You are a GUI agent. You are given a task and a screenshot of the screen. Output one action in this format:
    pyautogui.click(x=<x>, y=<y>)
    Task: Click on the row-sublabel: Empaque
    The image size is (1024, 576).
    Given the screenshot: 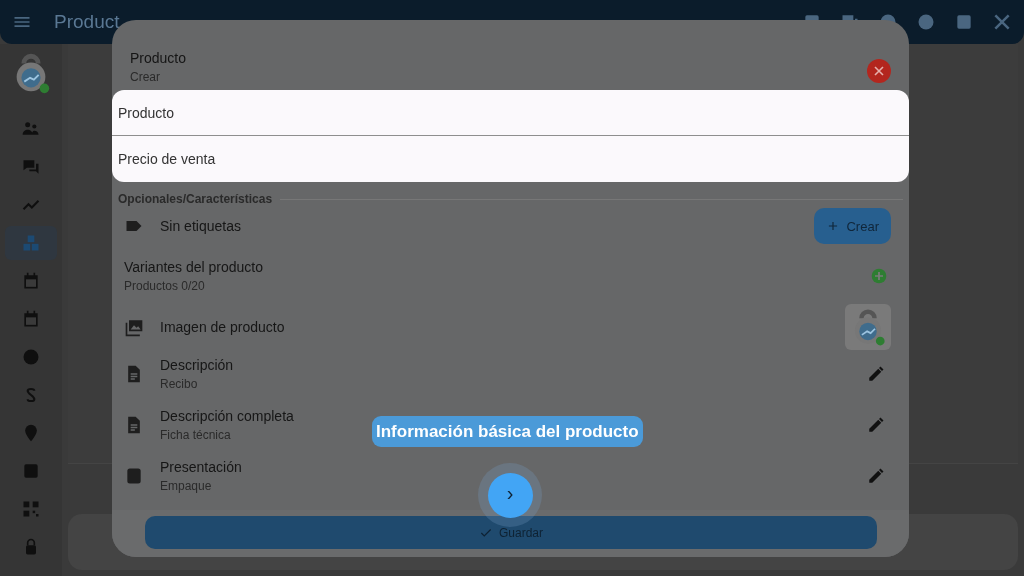 What is the action you would take?
    pyautogui.click(x=186, y=485)
    